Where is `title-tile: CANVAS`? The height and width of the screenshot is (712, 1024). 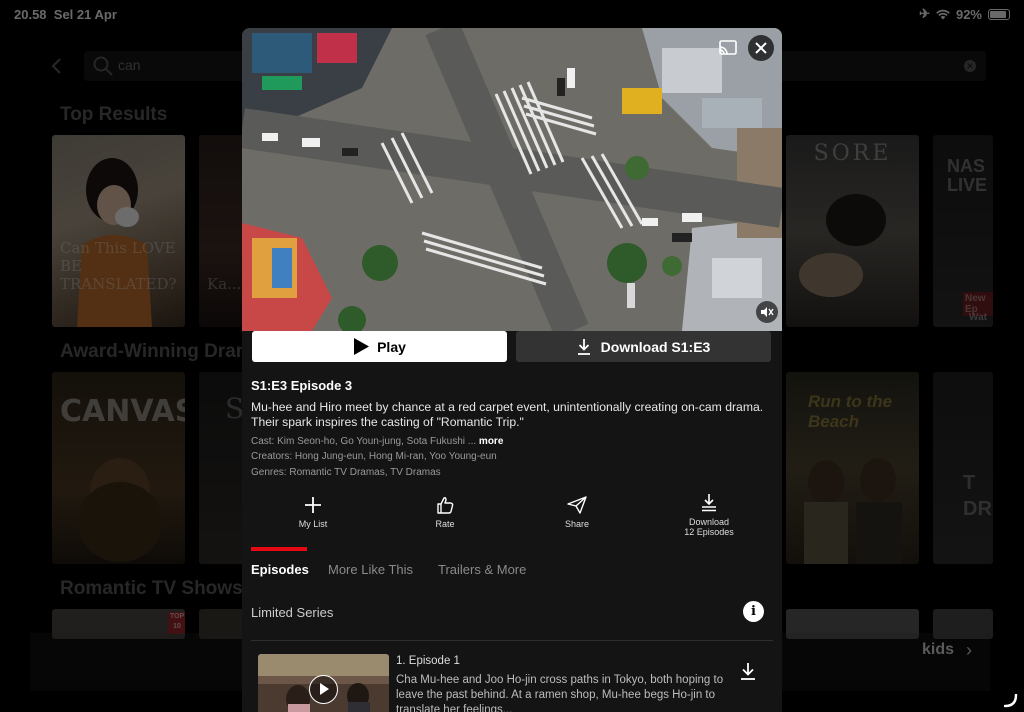 title-tile: CANVAS is located at coordinates (118, 468).